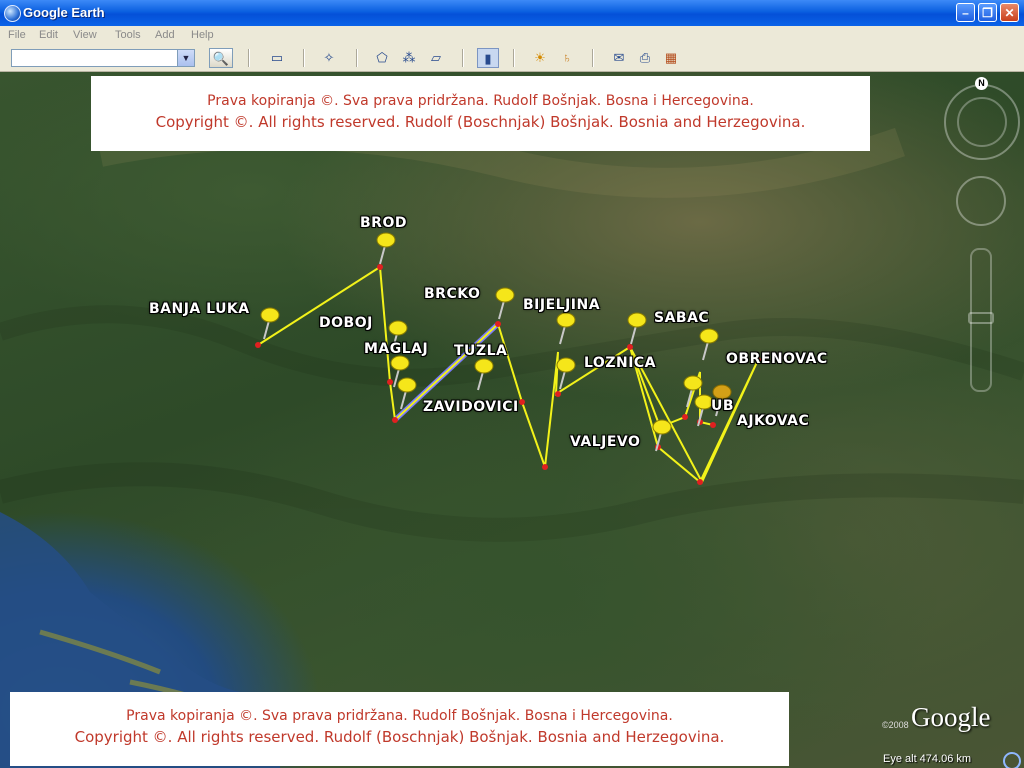 The width and height of the screenshot is (1024, 768). What do you see at coordinates (1009, 12) in the screenshot?
I see `close-button: ✕` at bounding box center [1009, 12].